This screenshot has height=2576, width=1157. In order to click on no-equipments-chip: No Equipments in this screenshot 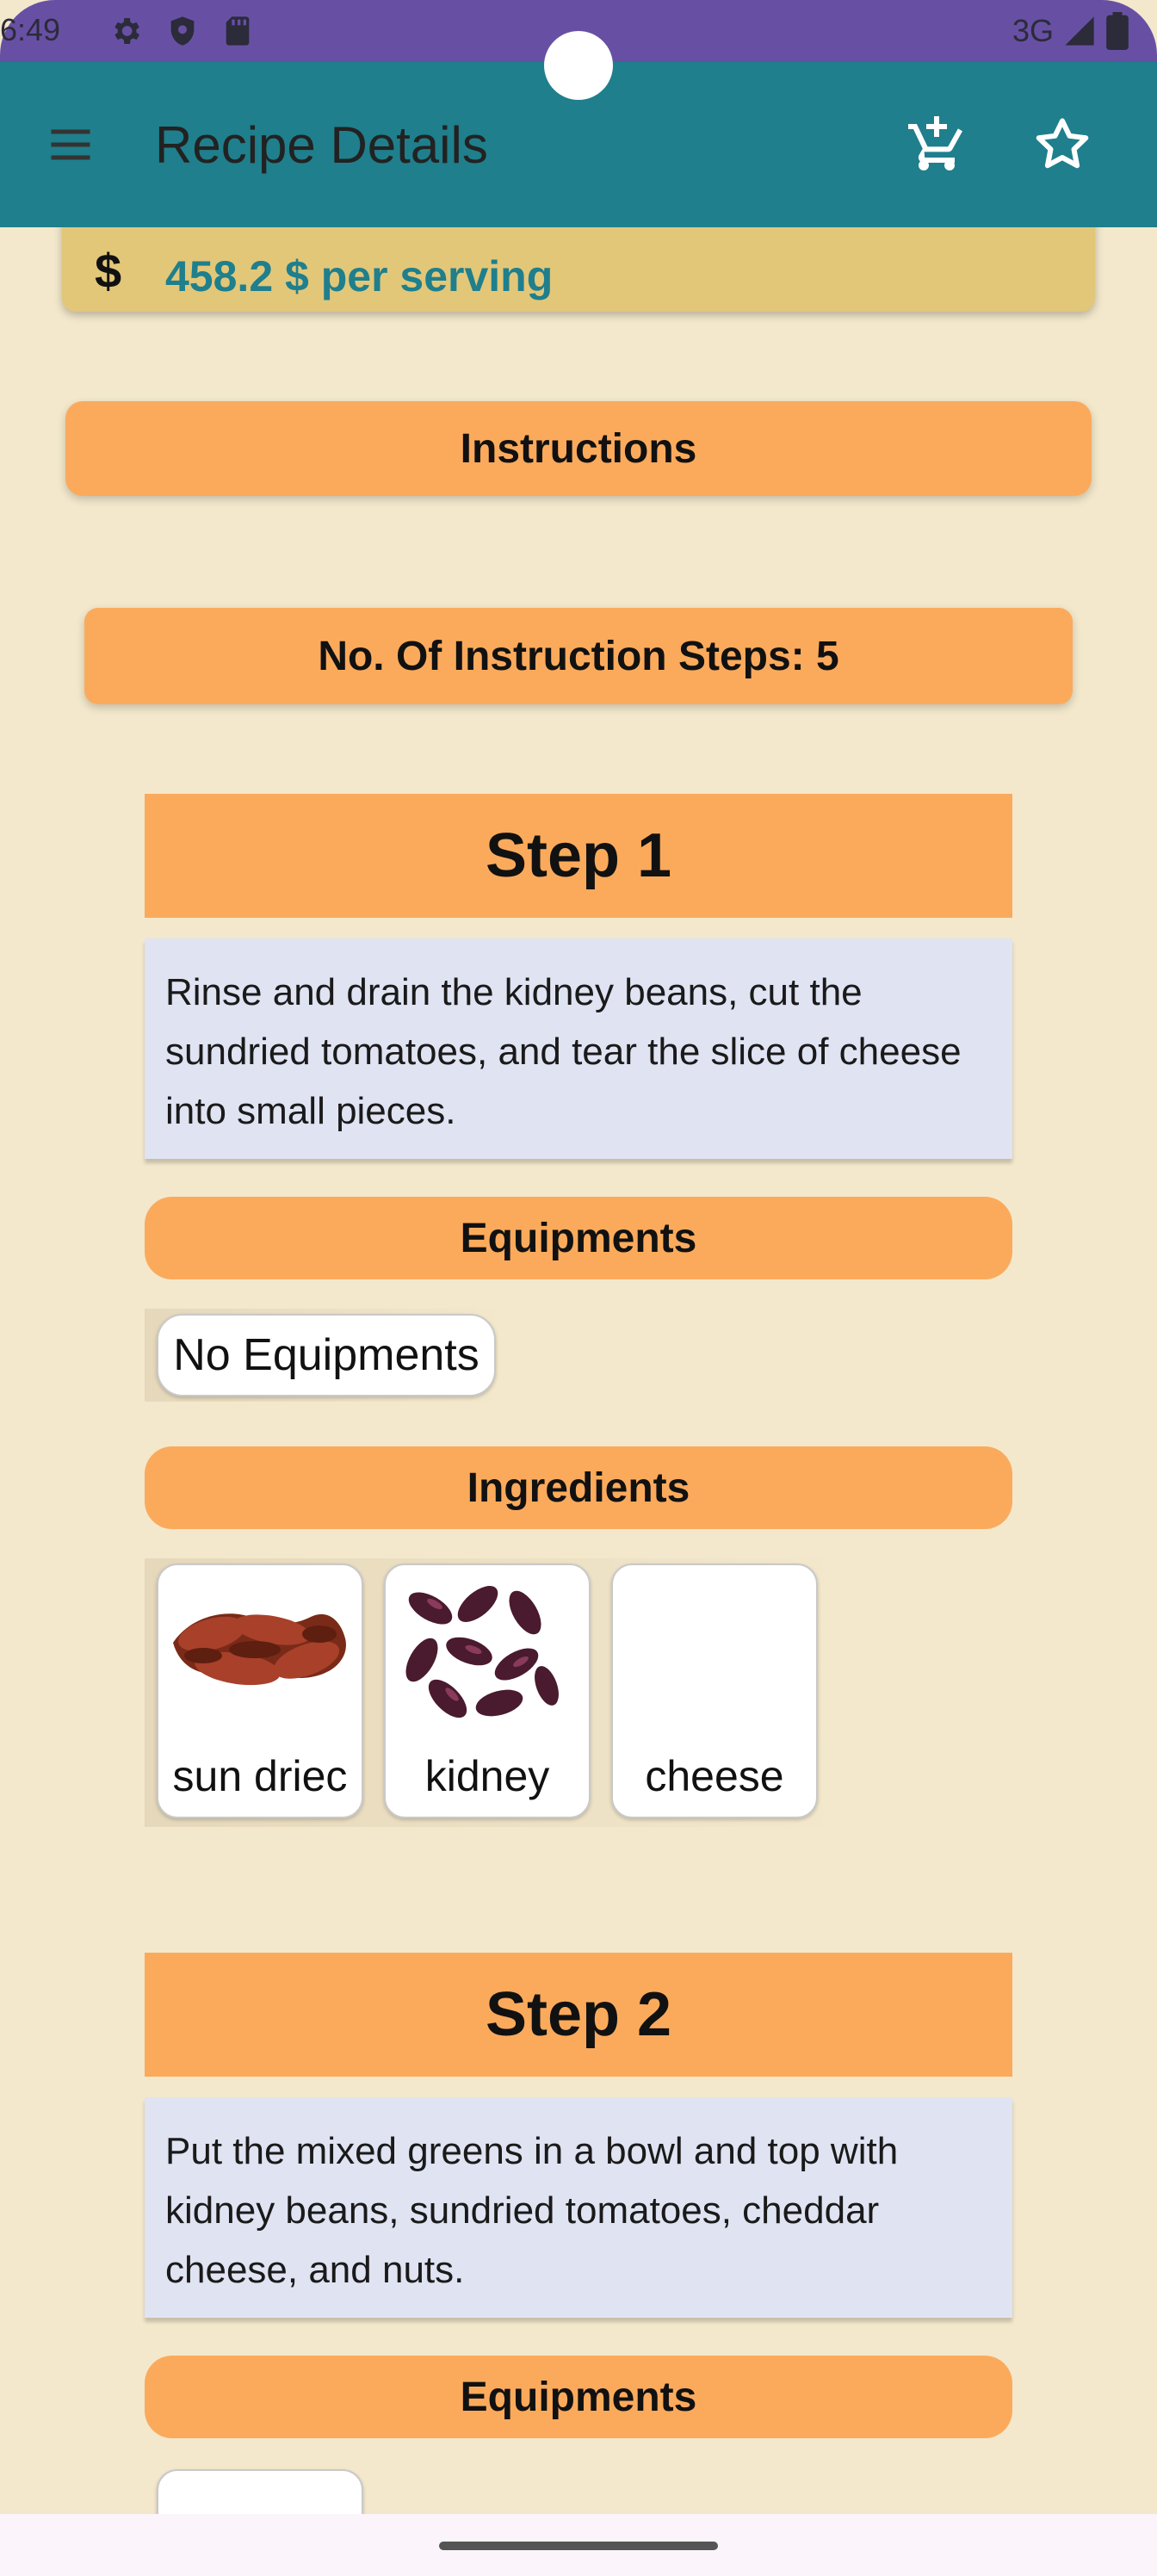, I will do `click(327, 1355)`.